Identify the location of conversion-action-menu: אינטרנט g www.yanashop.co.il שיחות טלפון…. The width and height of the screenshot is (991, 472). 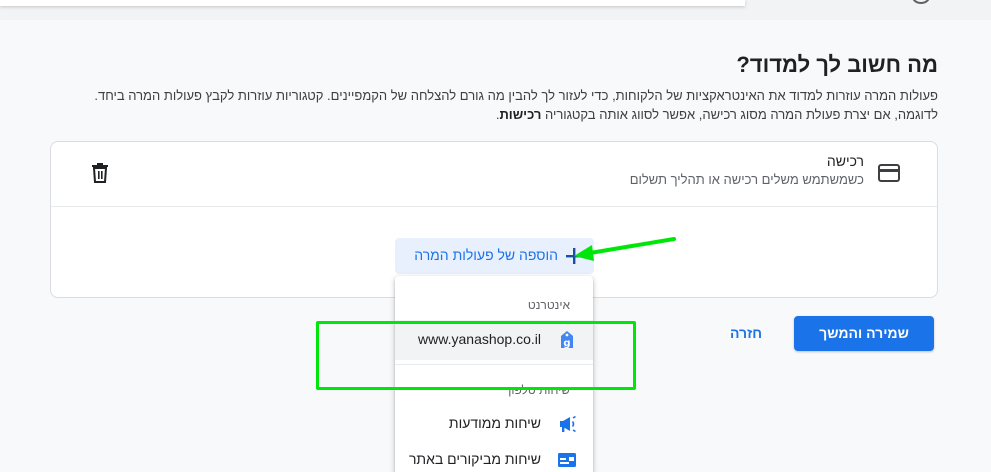
(494, 374).